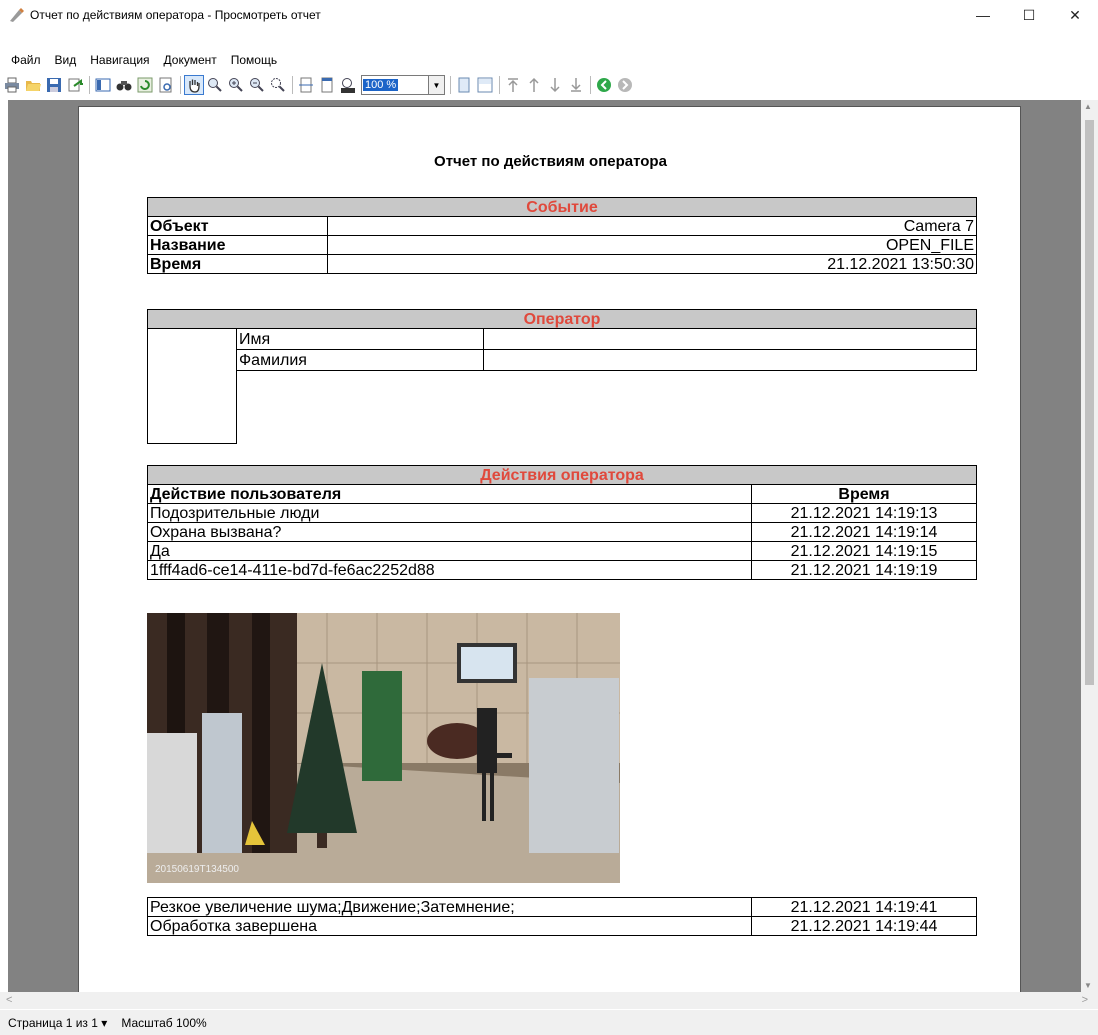  What do you see at coordinates (33, 85) in the screenshot?
I see `open-icon` at bounding box center [33, 85].